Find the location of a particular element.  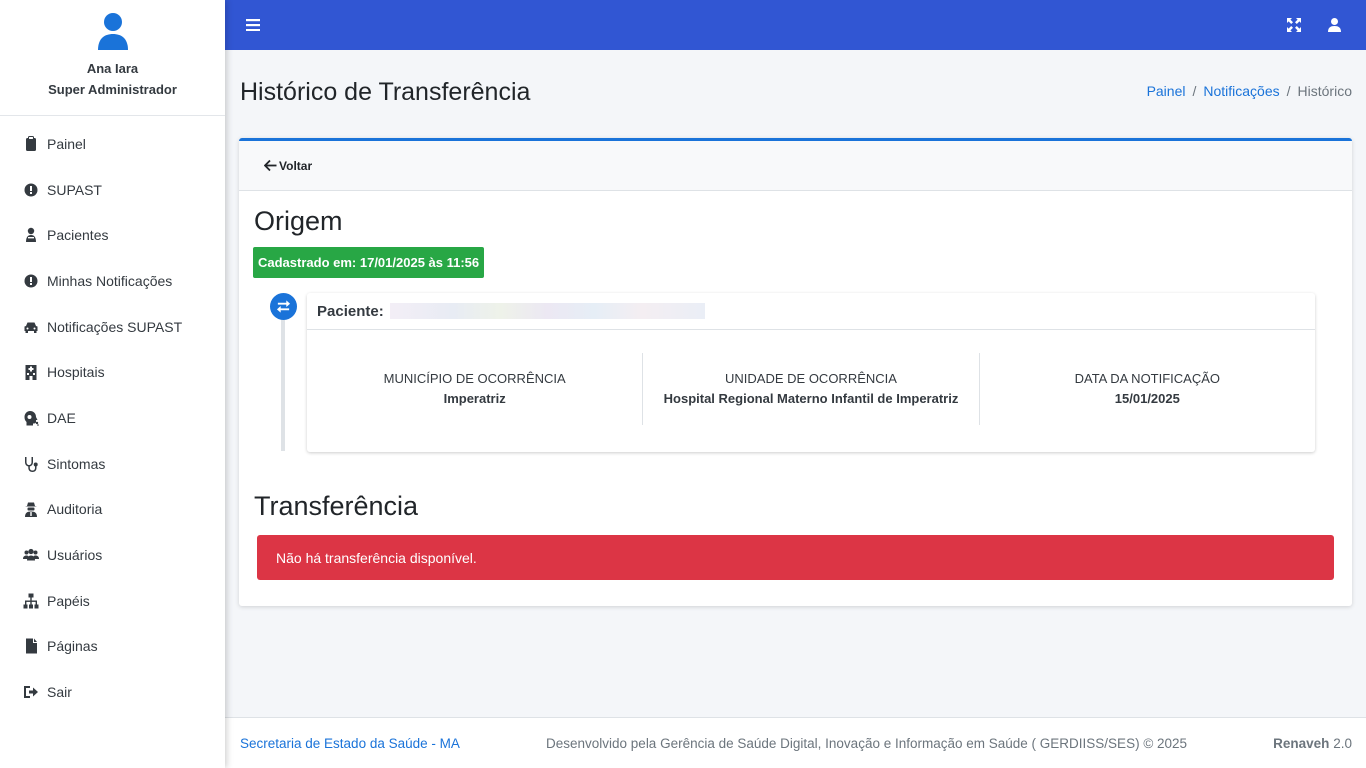

footer-brand: Renaveh 2.0 is located at coordinates (1312, 743).